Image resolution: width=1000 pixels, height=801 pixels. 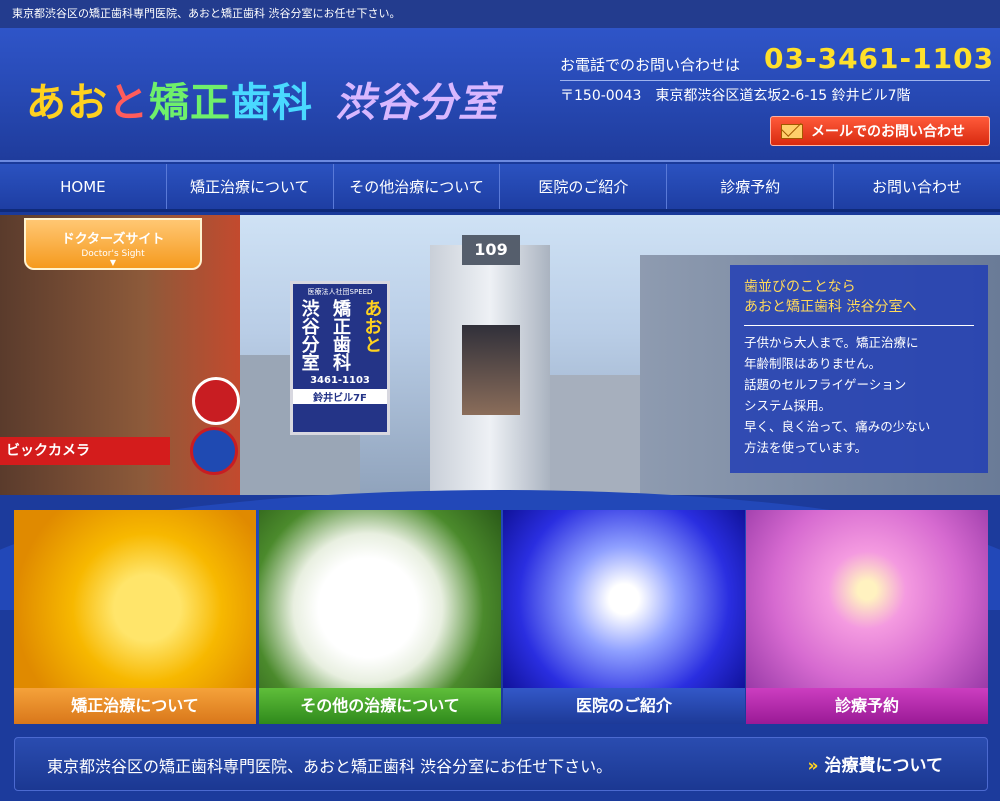 I want to click on tile-orthodontics: 矯正治療について, so click(x=135, y=617).